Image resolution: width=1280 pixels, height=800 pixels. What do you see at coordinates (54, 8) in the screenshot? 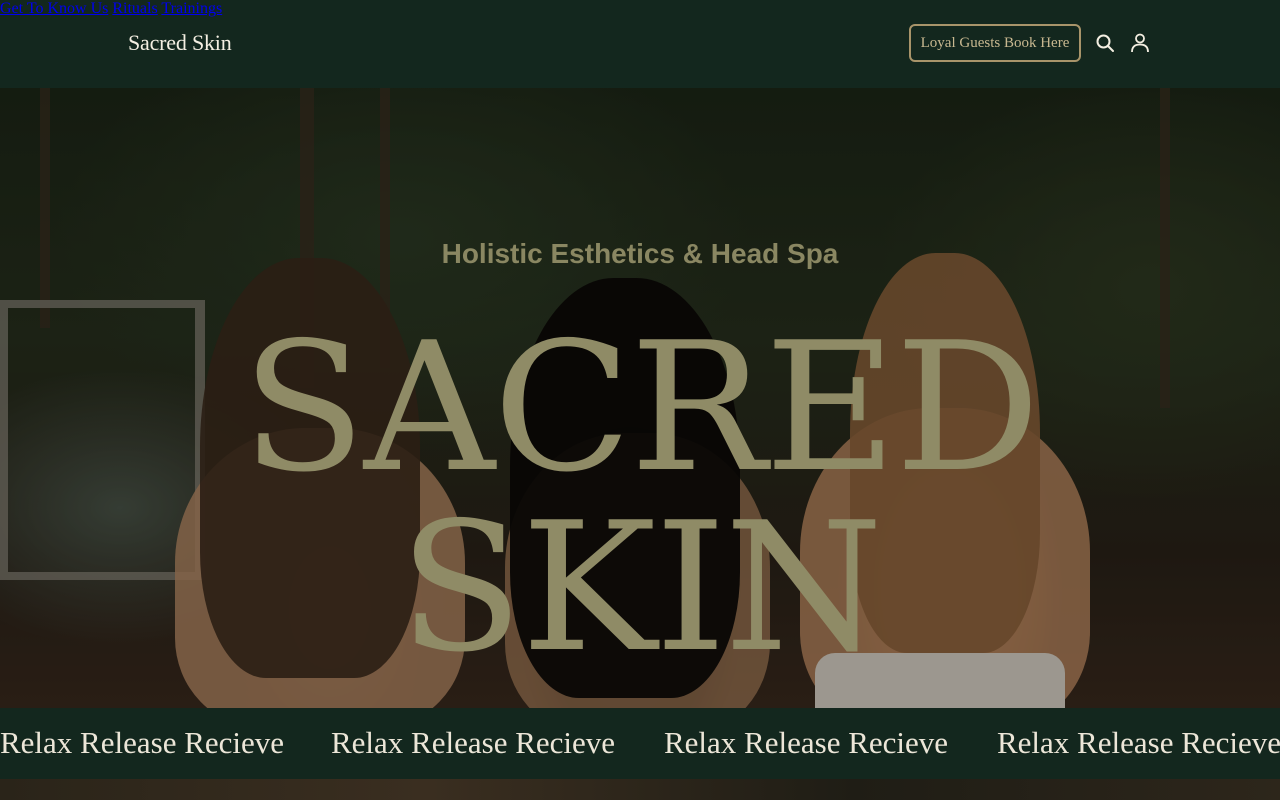
I see `nav-get-to-know-us: Get To Know Us` at bounding box center [54, 8].